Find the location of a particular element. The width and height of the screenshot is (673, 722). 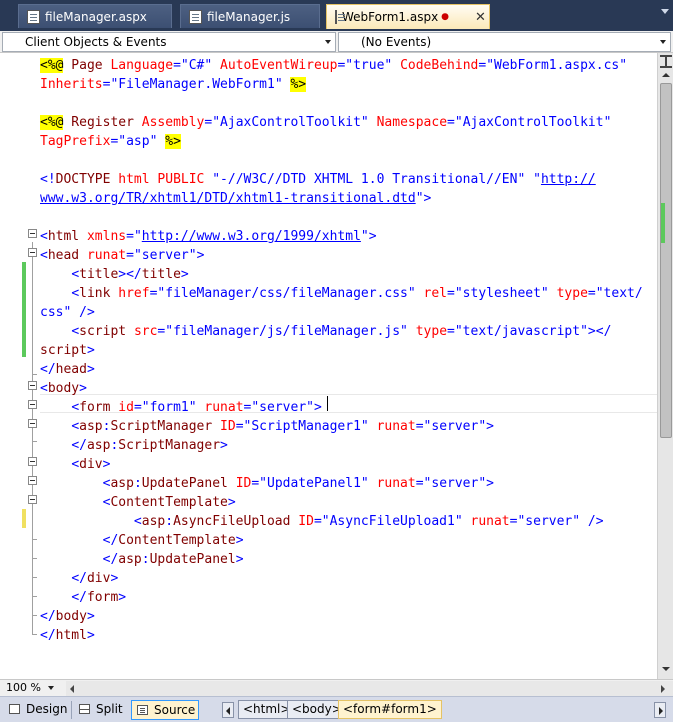

code-token: "AsyncFileUpload1" is located at coordinates (392, 521).